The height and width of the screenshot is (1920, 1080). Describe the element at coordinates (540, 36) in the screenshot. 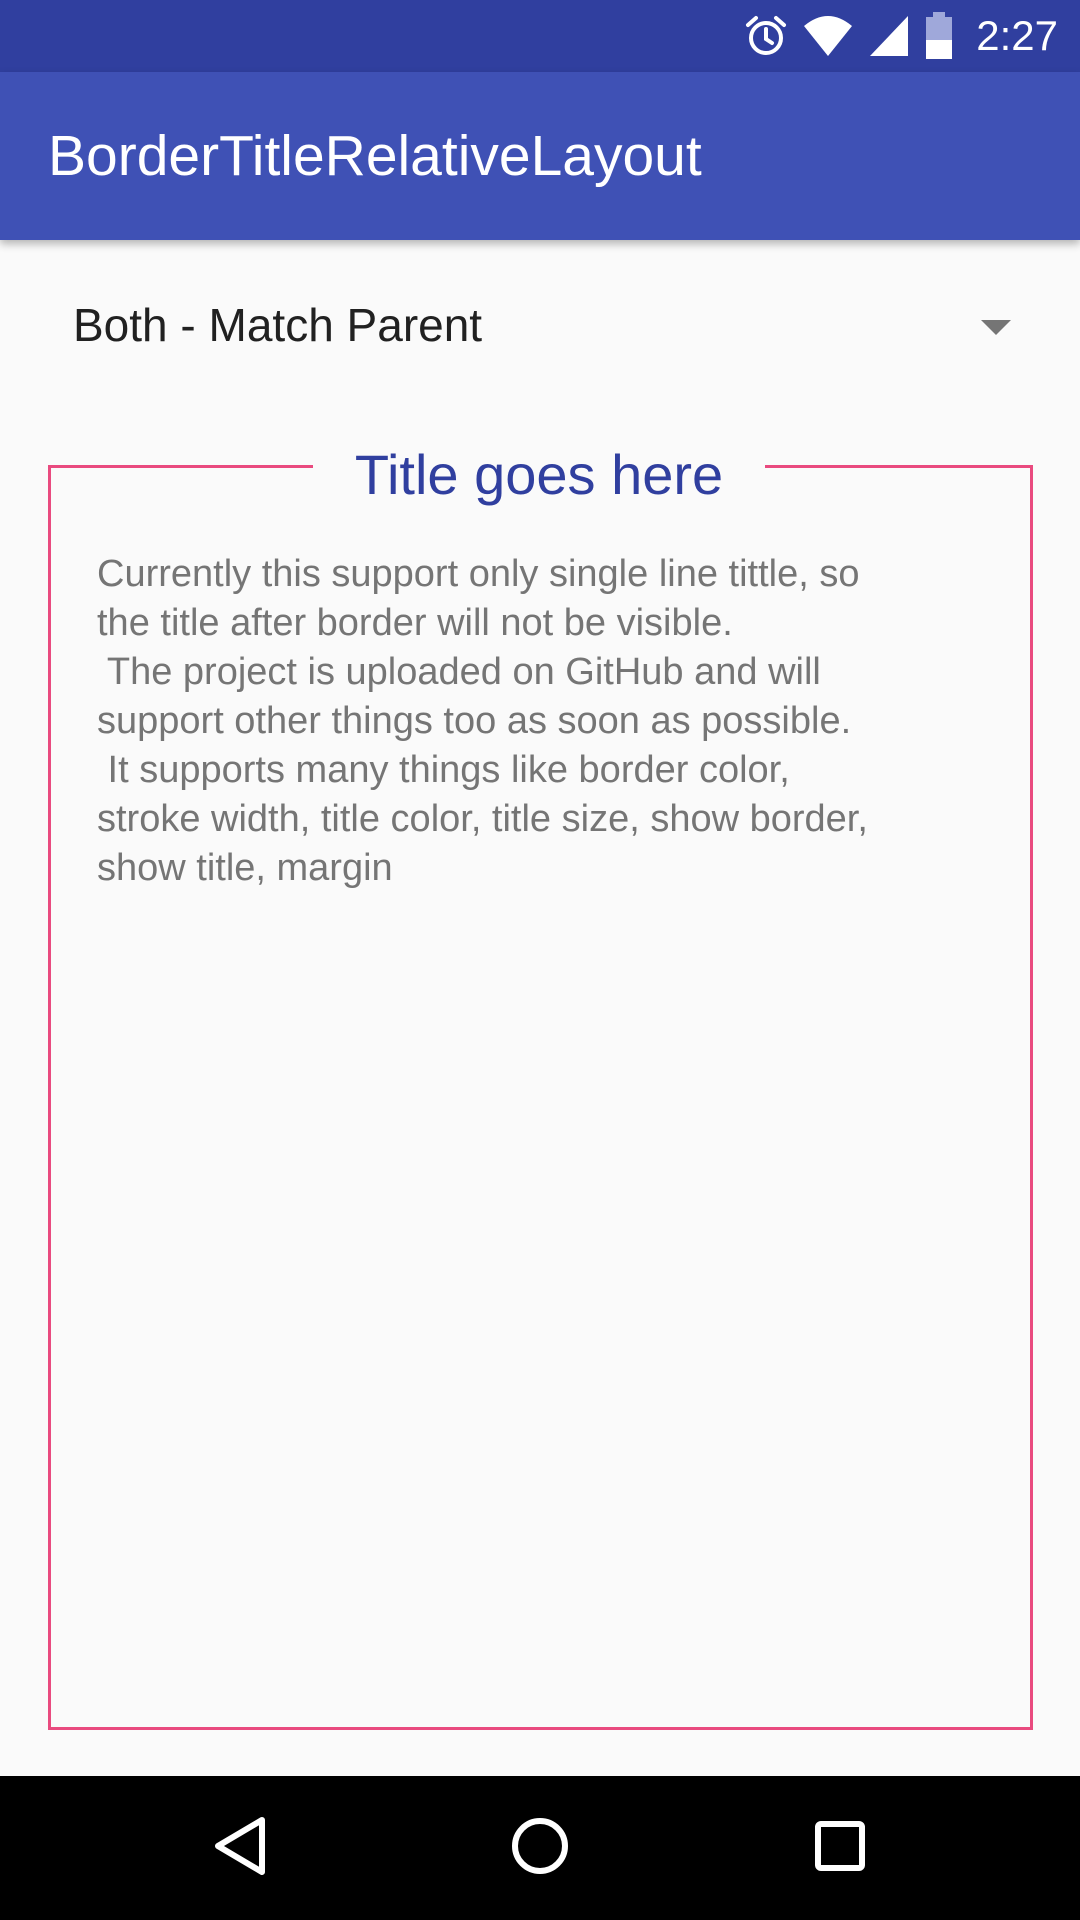

I see `status-bar: 2:27` at that location.